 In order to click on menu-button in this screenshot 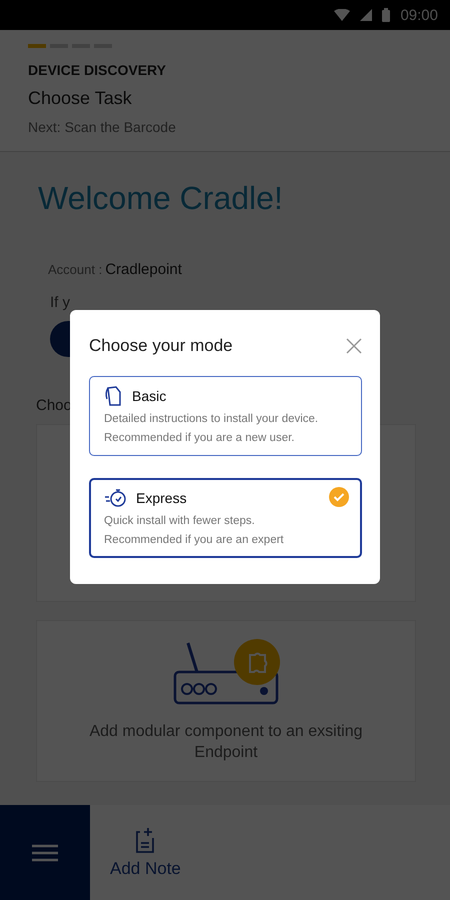, I will do `click(45, 852)`.